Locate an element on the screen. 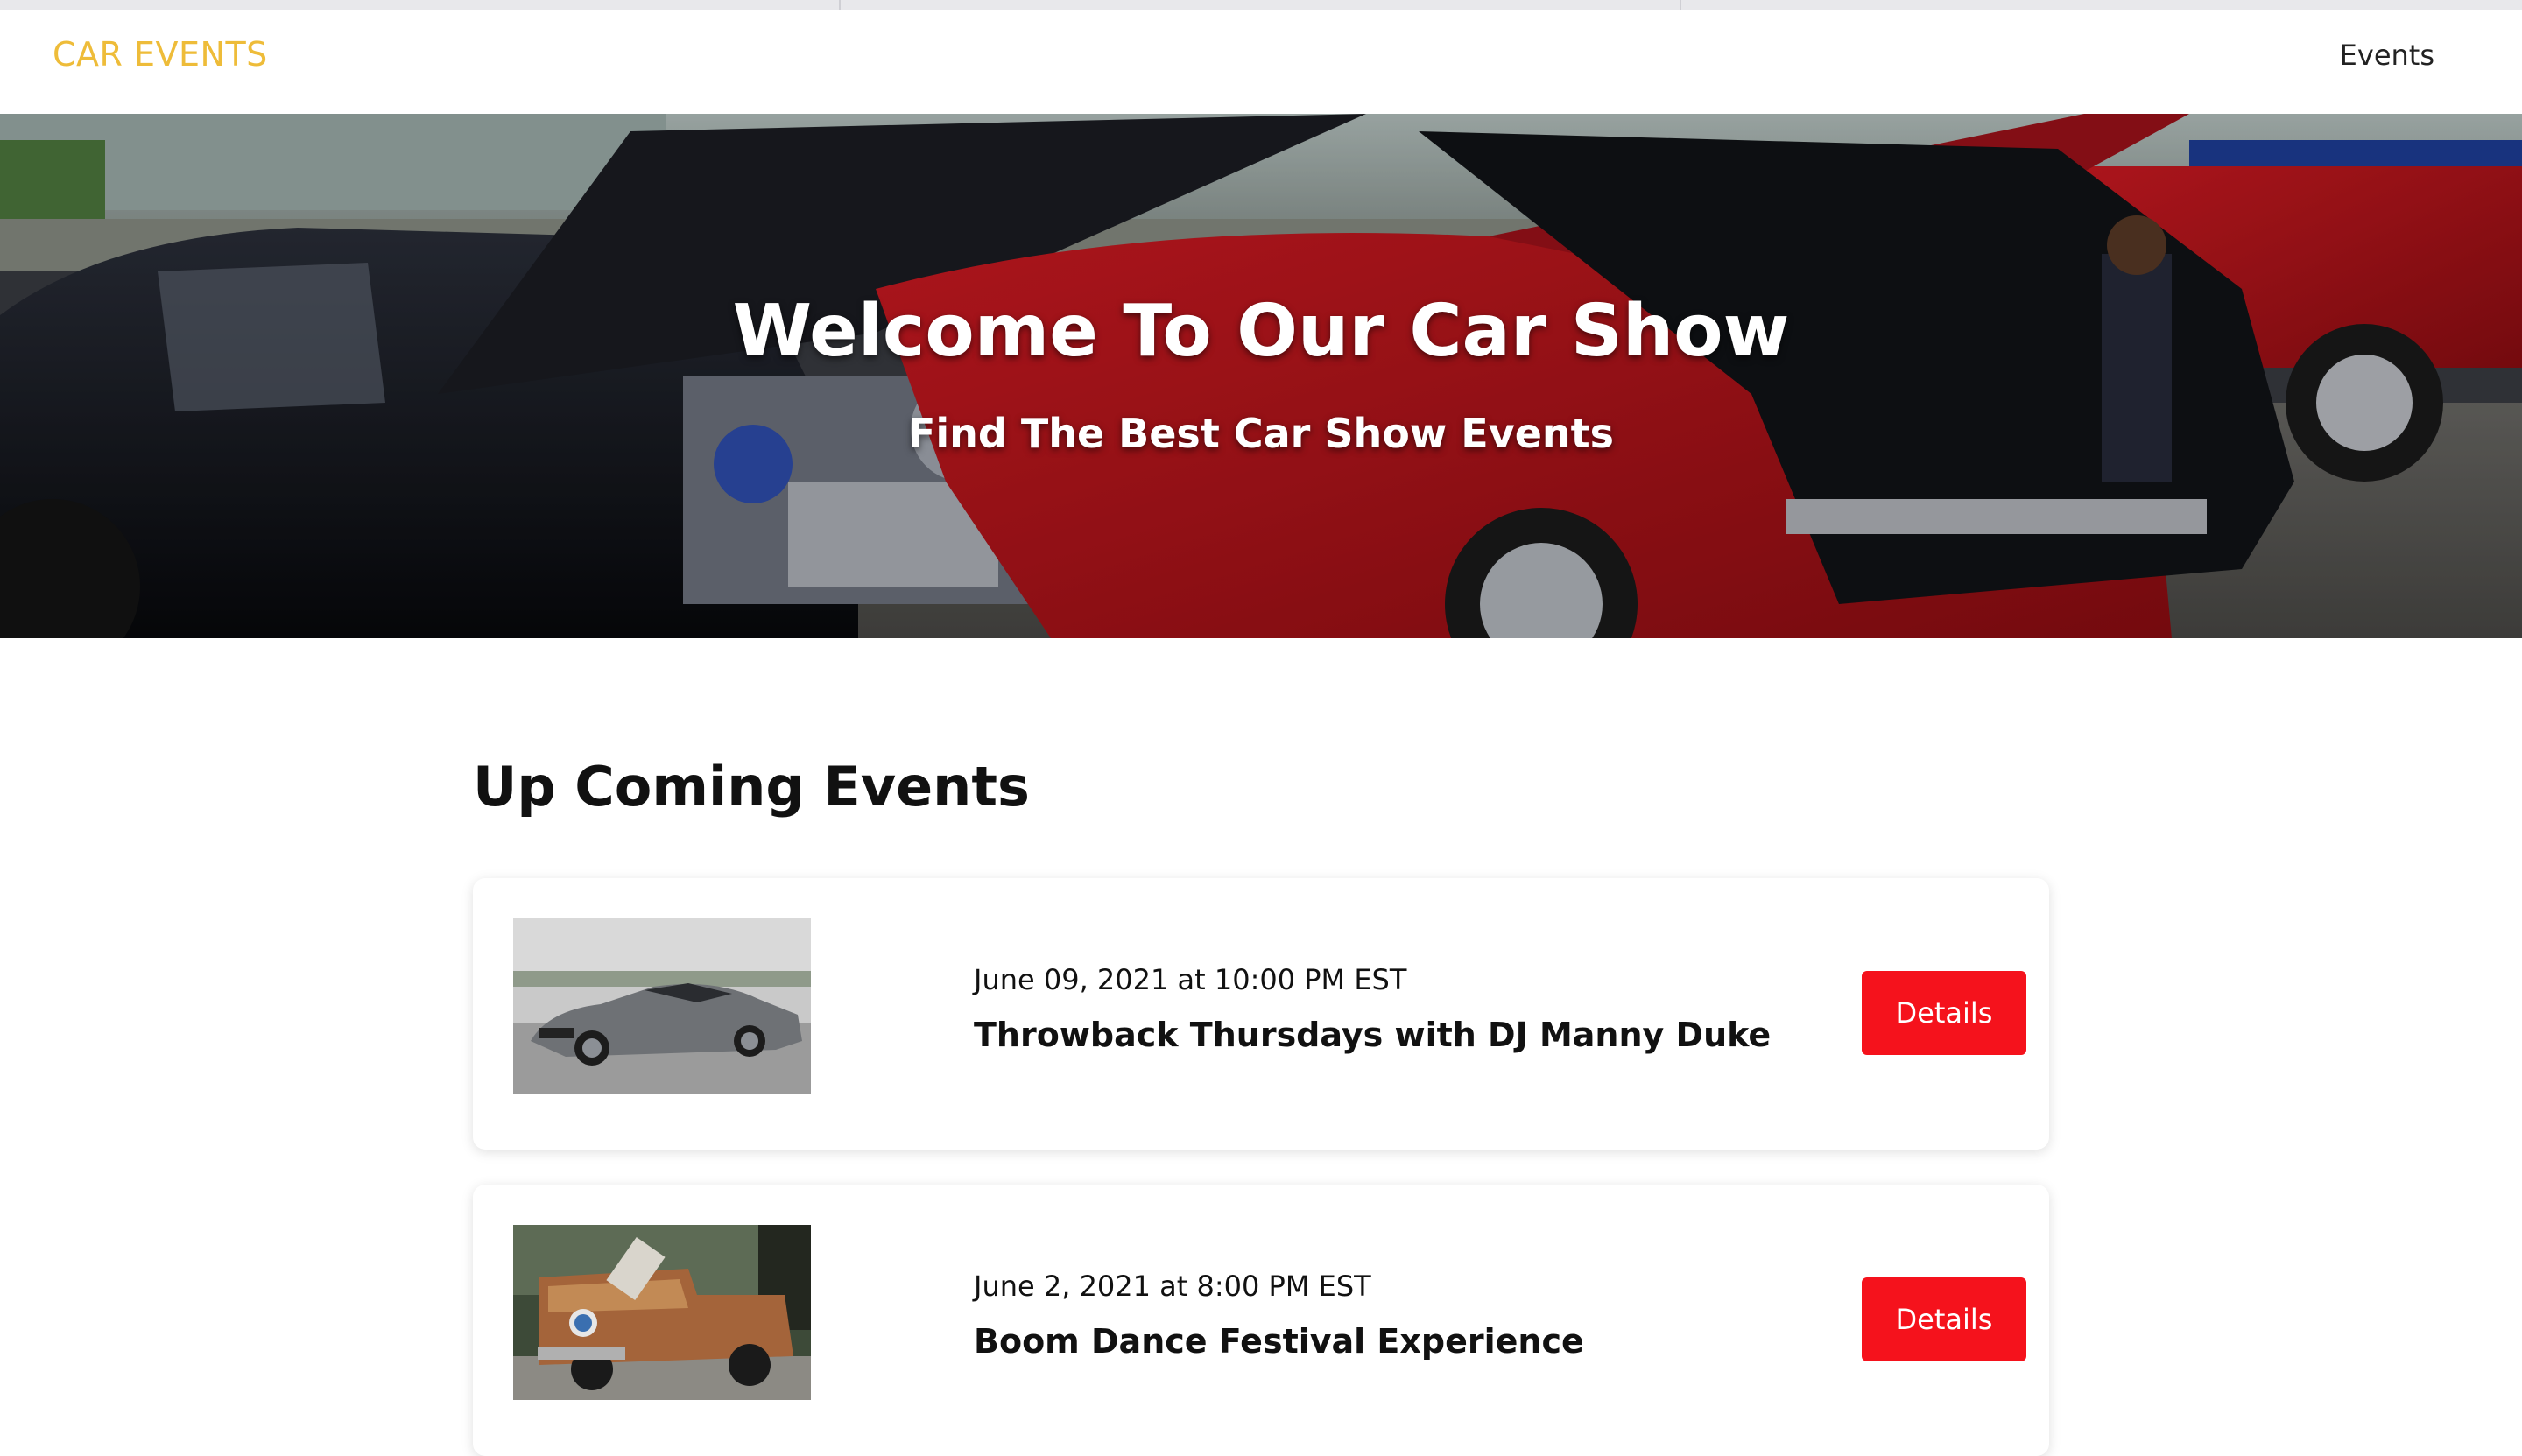 The image size is (2522, 1456). event-title: Boom Dance Festival Experience is located at coordinates (1279, 1341).